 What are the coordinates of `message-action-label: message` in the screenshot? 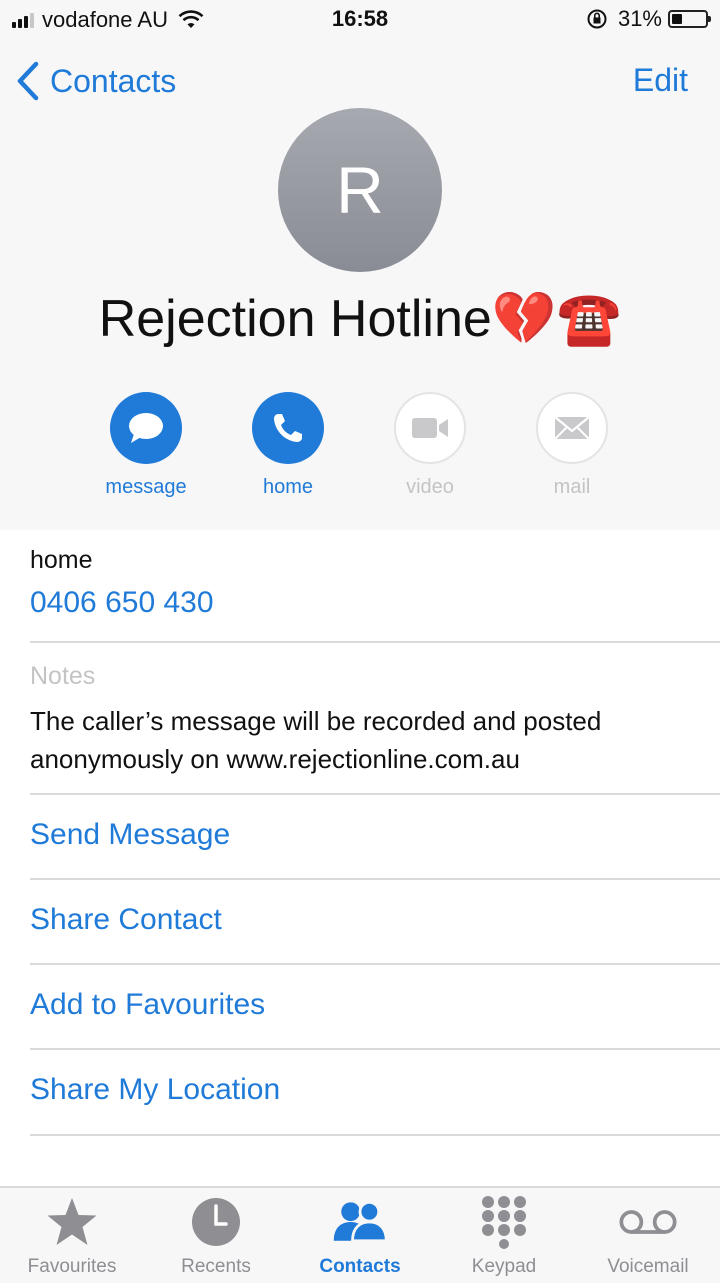 It's located at (146, 487).